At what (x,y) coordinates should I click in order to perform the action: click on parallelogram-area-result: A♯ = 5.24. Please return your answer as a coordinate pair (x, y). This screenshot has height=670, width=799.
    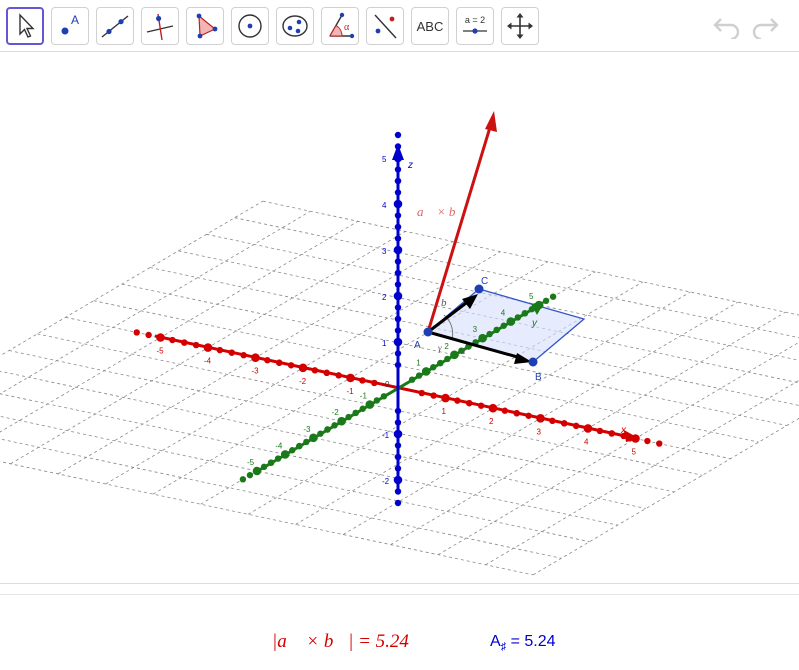
    Looking at the image, I should click on (523, 643).